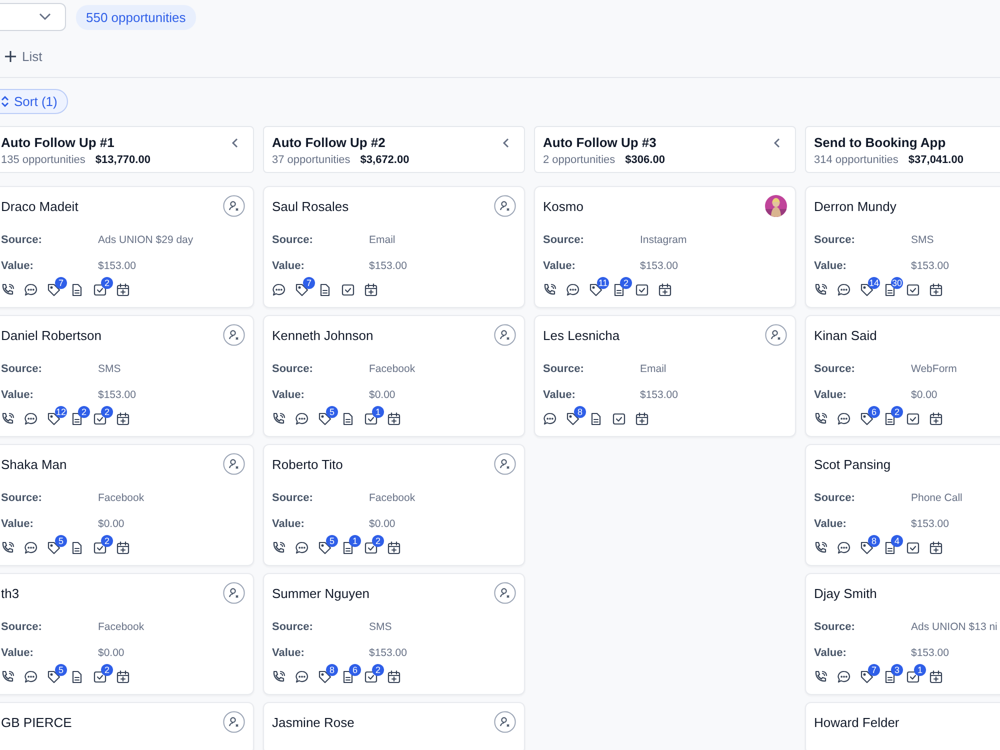  Describe the element at coordinates (665, 247) in the screenshot. I see `opportunity-card: Kosmo Source: Instagram Value: $153.00 11 2` at that location.